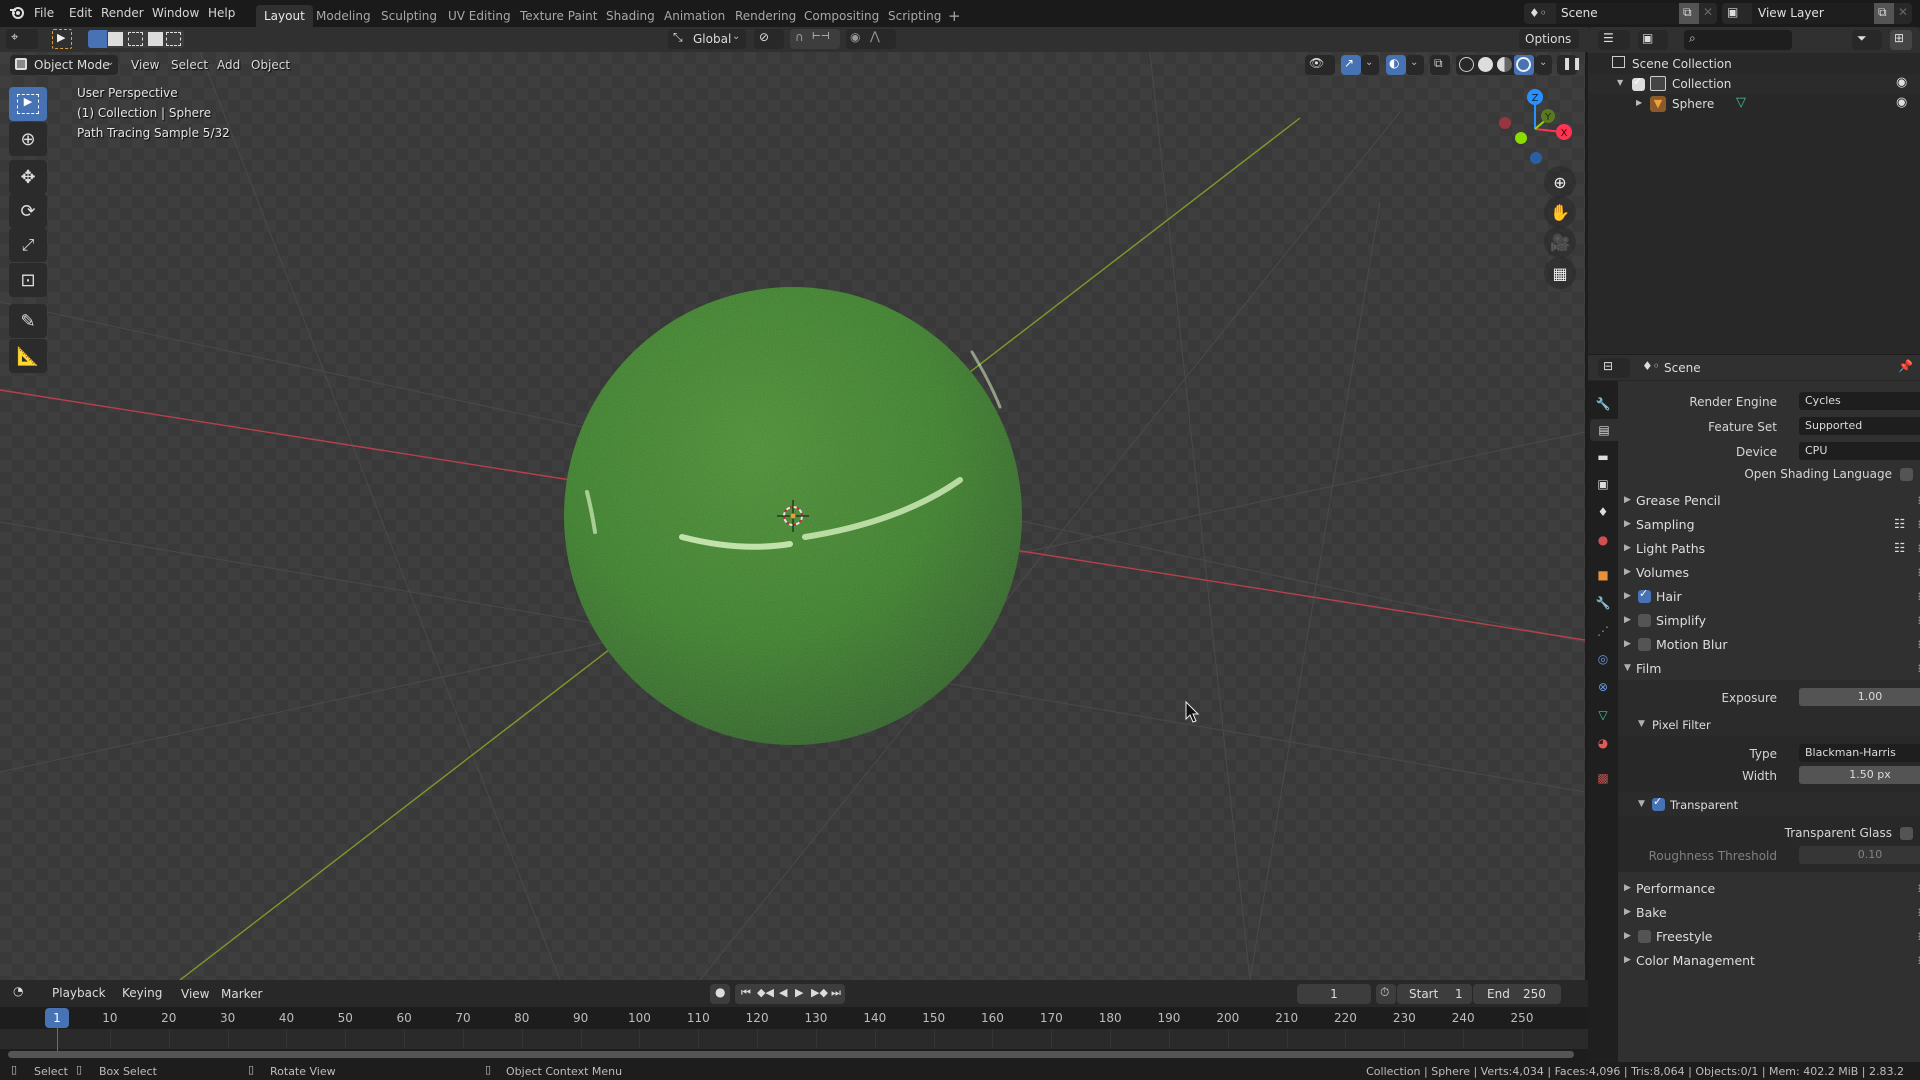 Image resolution: width=1920 pixels, height=1080 pixels. Describe the element at coordinates (707, 39) in the screenshot. I see `transform-orientation-dropdown: ⤡ Global ⌄` at that location.